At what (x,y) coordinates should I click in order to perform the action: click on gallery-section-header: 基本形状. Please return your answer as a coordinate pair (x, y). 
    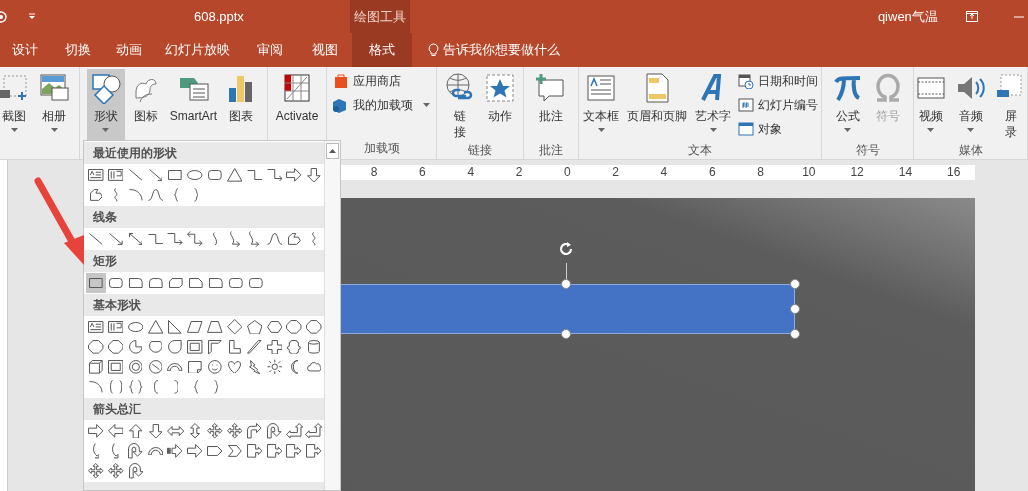
    Looking at the image, I should click on (204, 305).